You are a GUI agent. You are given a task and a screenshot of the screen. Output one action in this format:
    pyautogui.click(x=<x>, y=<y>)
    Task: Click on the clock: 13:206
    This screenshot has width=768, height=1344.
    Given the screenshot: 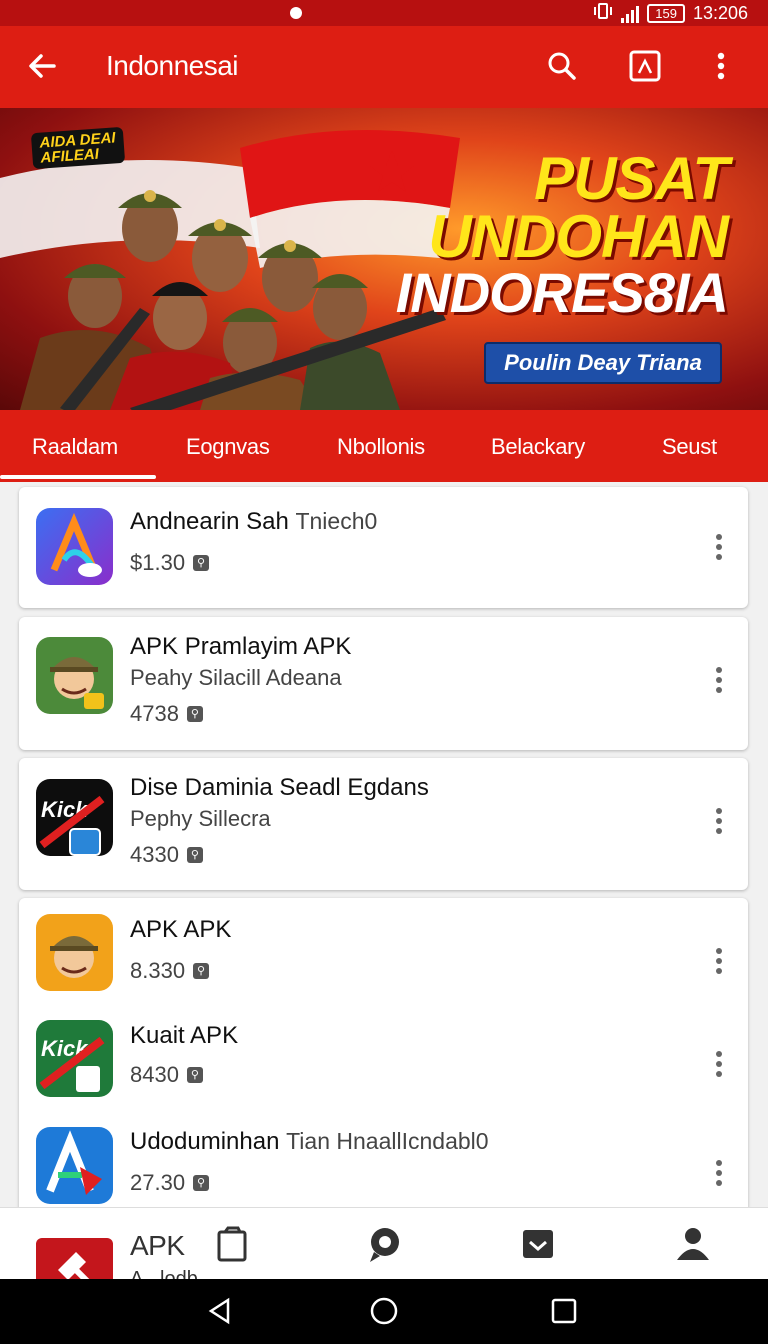 What is the action you would take?
    pyautogui.click(x=720, y=13)
    